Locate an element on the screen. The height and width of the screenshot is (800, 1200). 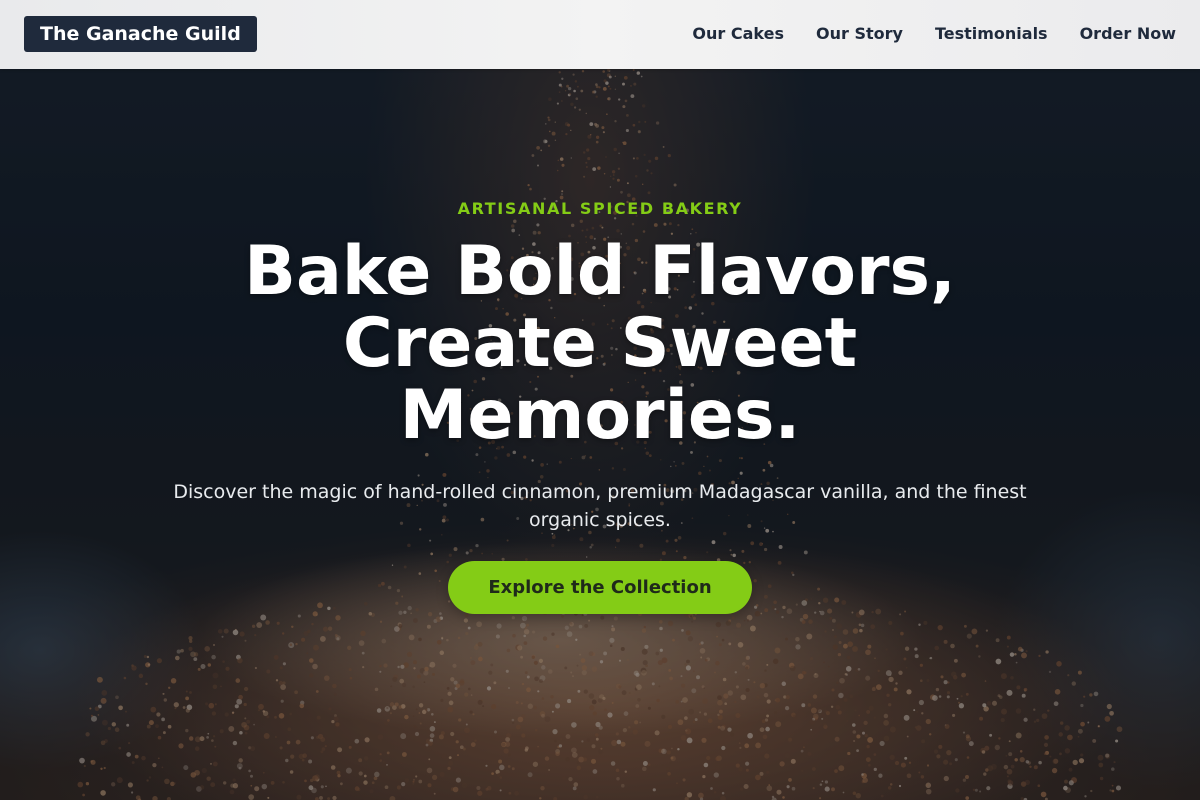
nav-link-testimonials: Testimonials is located at coordinates (991, 33).